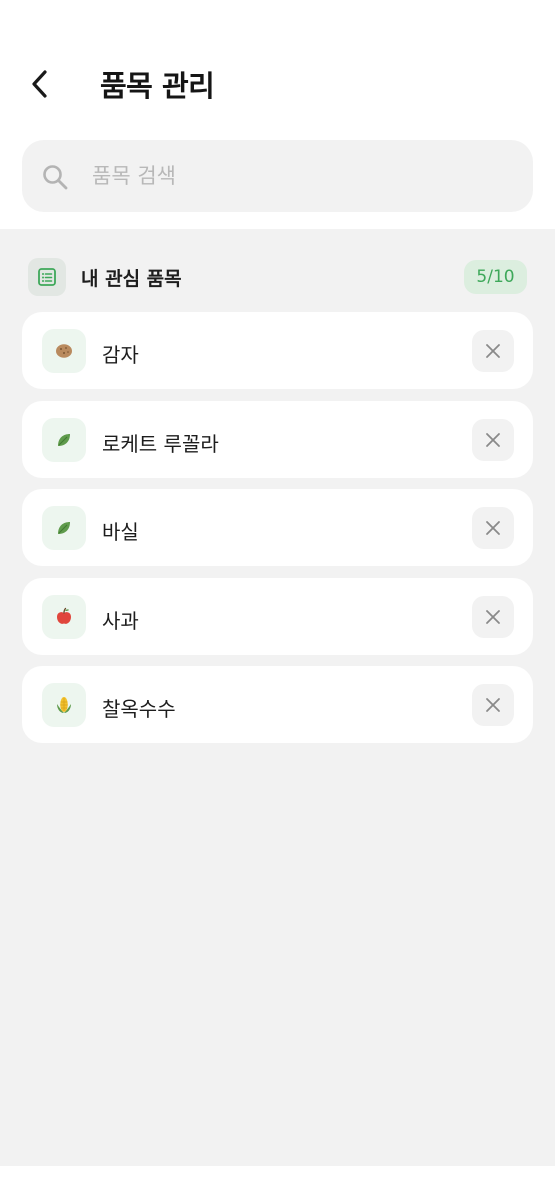 This screenshot has height=1200, width=555. I want to click on list-item: 찰옥수수, so click(277, 704).